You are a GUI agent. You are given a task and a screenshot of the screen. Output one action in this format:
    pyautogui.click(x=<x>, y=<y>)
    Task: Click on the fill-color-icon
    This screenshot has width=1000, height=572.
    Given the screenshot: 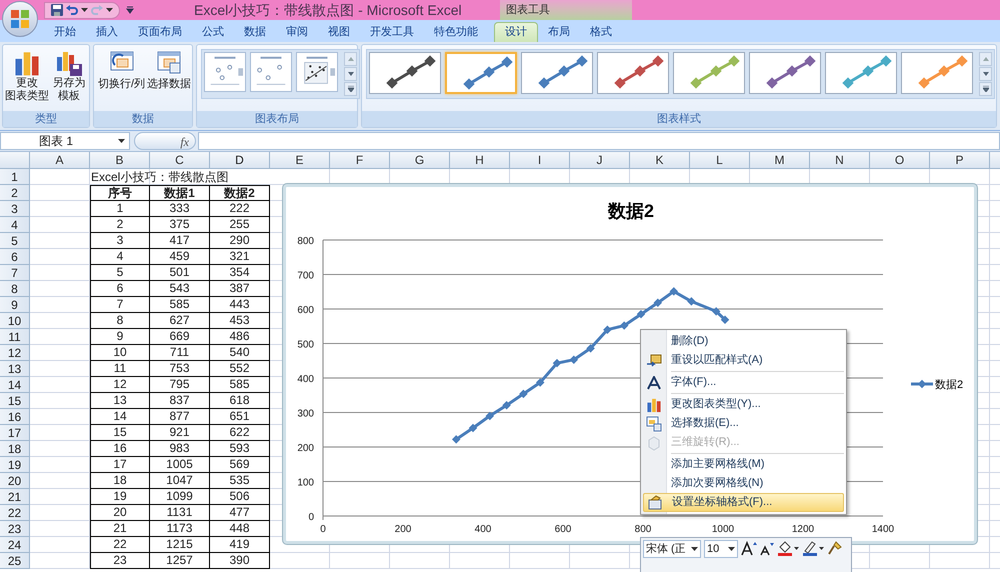 What is the action you would take?
    pyautogui.click(x=788, y=548)
    